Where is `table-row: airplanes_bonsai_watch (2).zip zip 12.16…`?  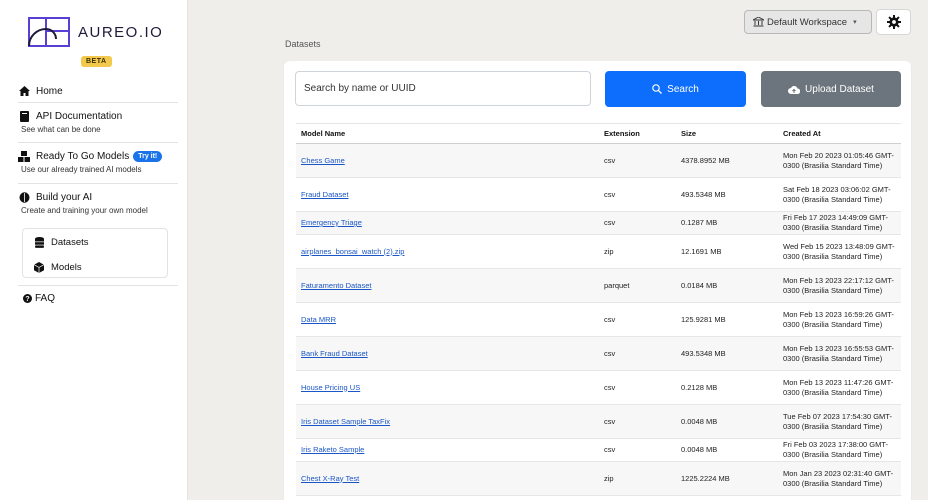
table-row: airplanes_bonsai_watch (2).zip zip 12.16… is located at coordinates (598, 251).